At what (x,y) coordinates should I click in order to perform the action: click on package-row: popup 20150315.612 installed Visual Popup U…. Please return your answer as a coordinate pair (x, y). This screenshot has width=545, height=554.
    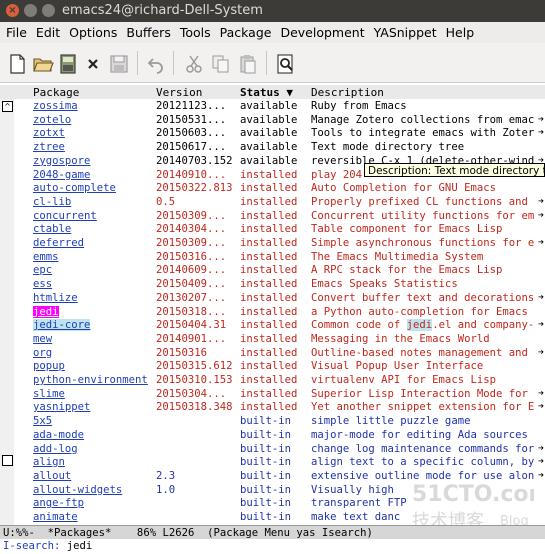
    Looking at the image, I should click on (272, 367).